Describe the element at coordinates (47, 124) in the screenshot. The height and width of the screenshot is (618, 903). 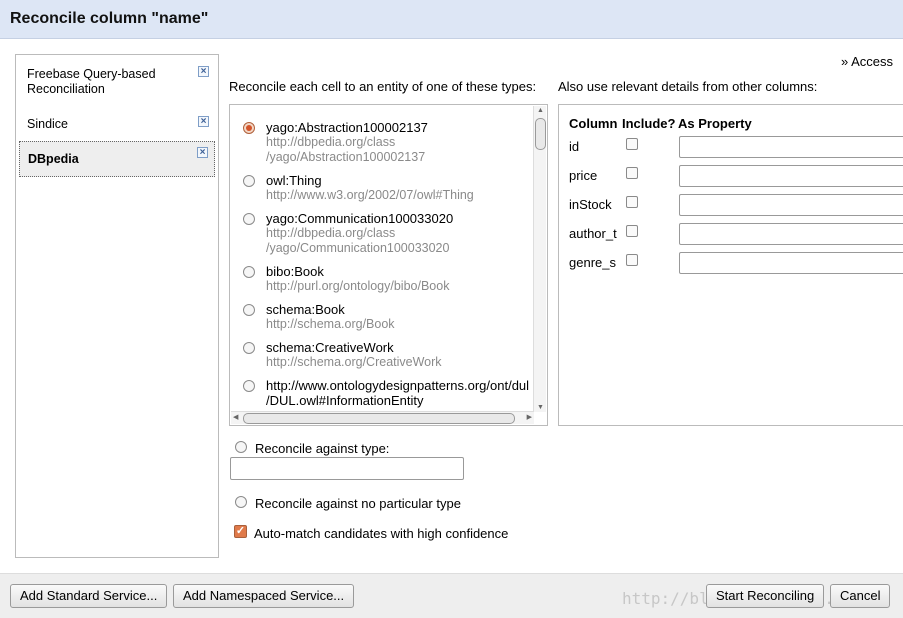
I see `service-label: Sindice` at that location.